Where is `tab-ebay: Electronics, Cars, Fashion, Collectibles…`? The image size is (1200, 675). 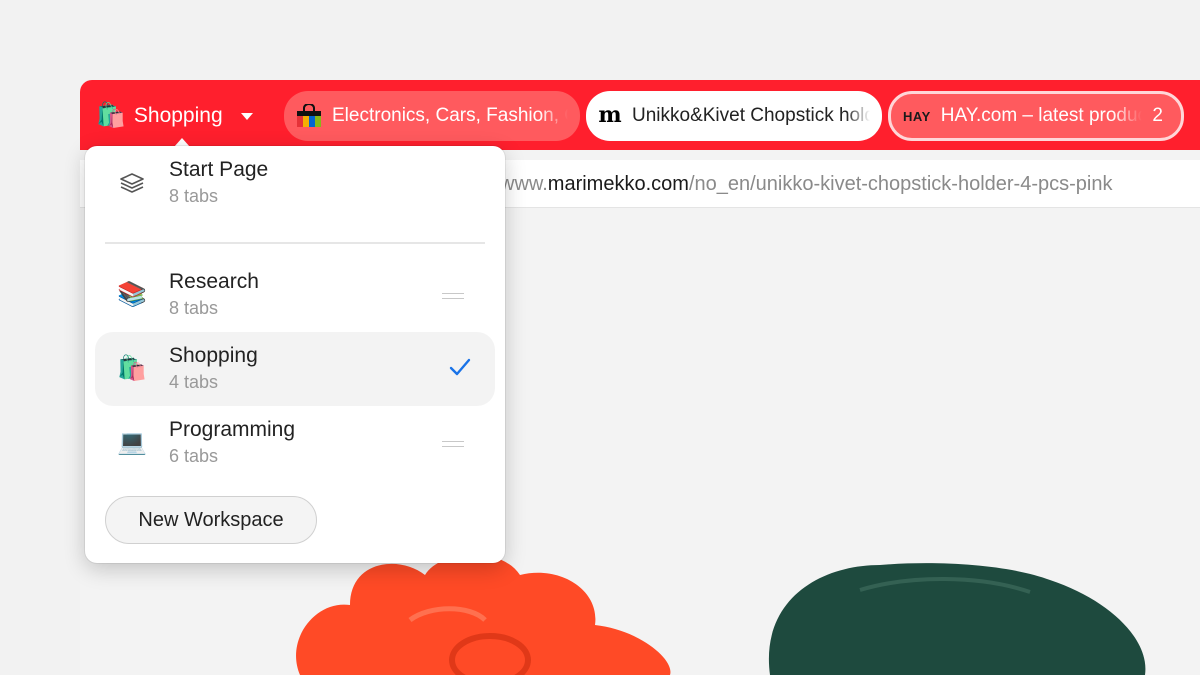
tab-ebay: Electronics, Cars, Fashion, Collectibles… is located at coordinates (432, 116).